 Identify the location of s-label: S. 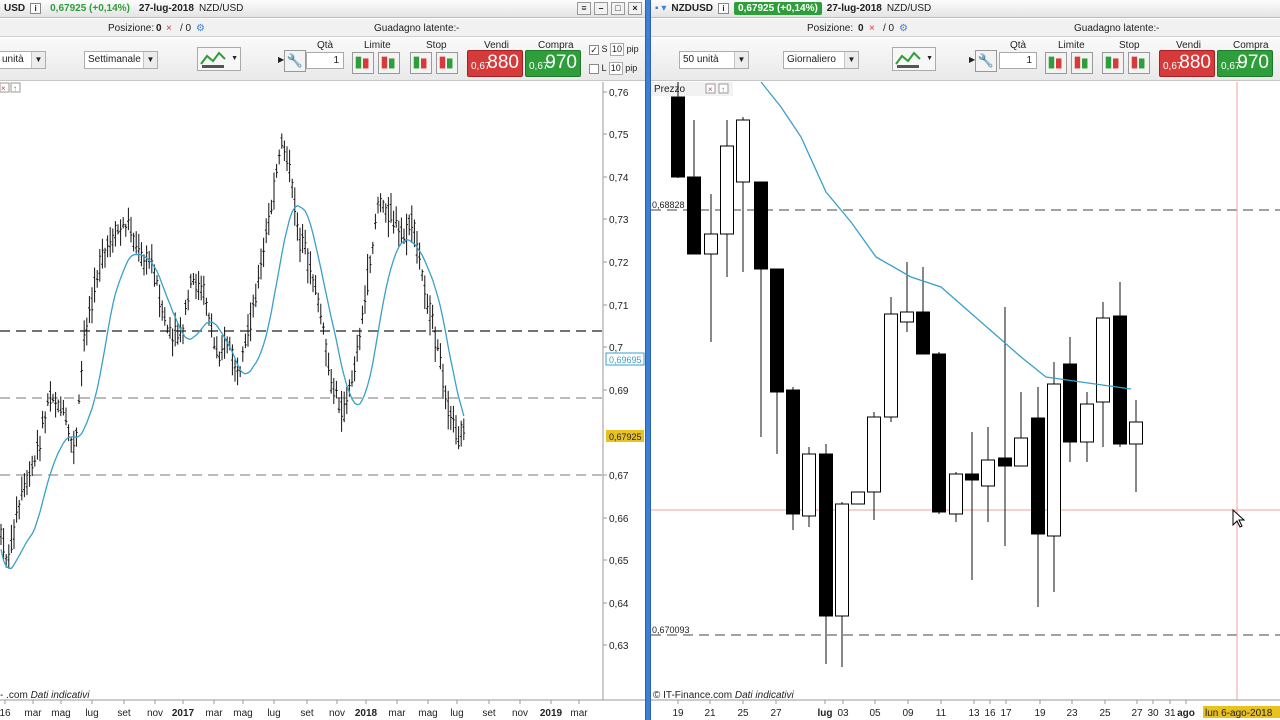
(604, 48).